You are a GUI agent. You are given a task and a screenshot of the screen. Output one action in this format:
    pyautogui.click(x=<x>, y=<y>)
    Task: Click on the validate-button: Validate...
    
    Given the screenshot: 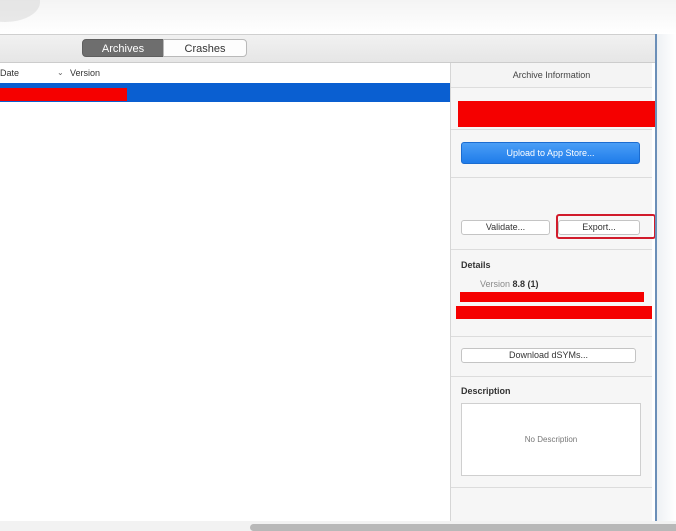 What is the action you would take?
    pyautogui.click(x=505, y=227)
    